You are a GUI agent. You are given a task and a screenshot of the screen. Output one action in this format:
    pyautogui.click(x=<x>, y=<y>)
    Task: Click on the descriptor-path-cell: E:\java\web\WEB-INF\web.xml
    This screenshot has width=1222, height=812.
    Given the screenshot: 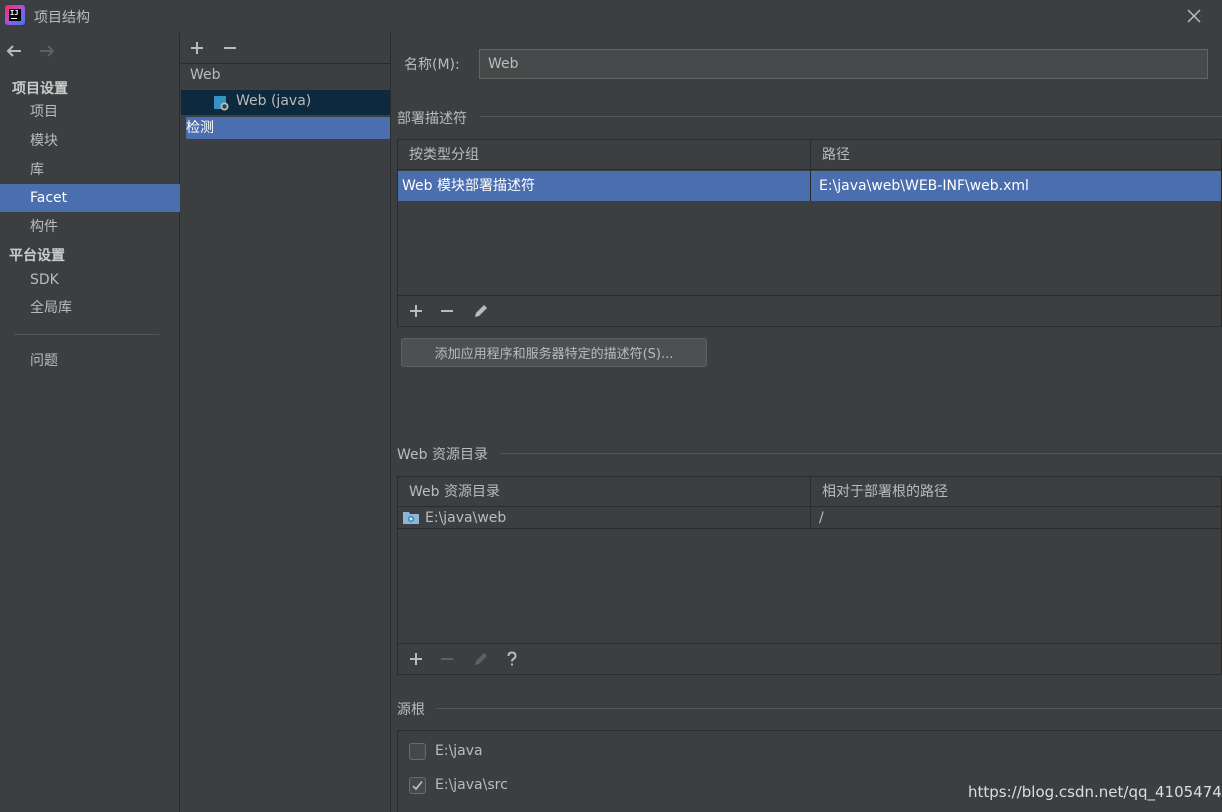 What is the action you would take?
    pyautogui.click(x=1015, y=186)
    